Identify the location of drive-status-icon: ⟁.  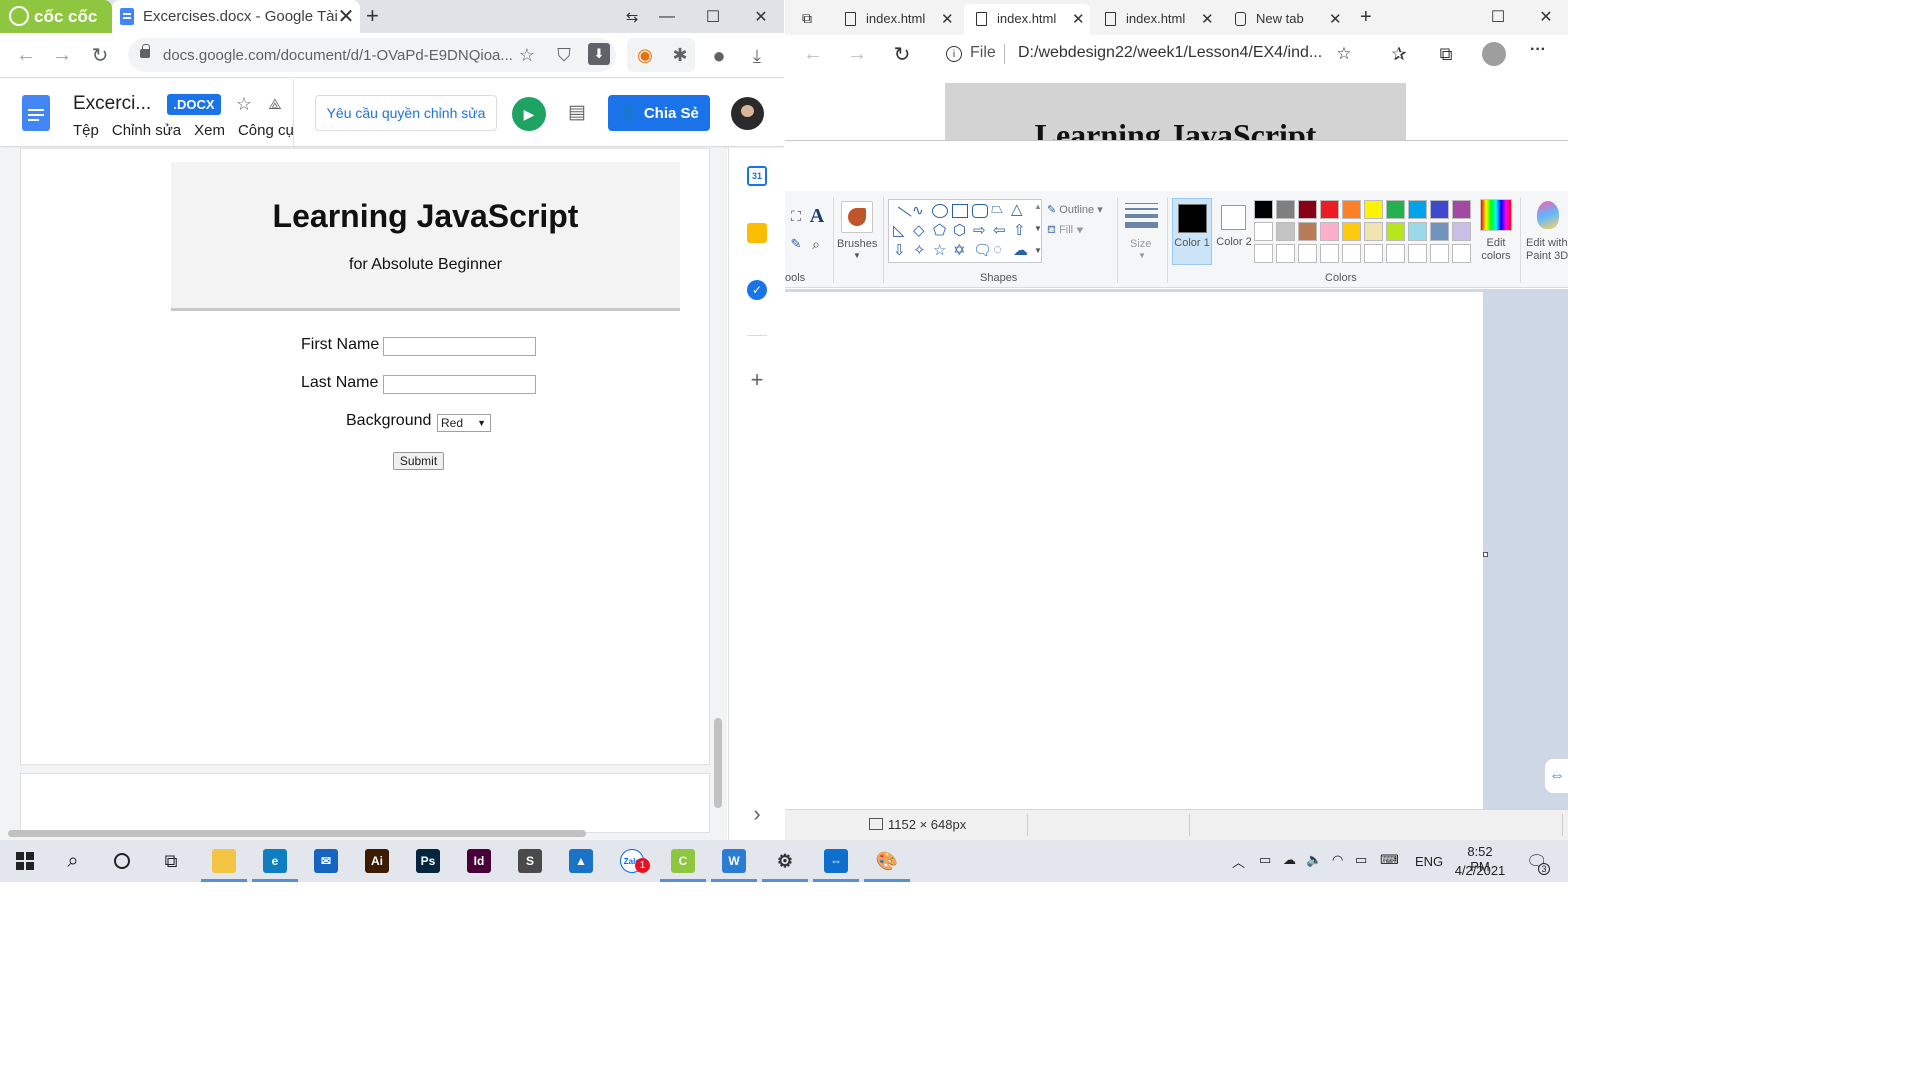
(275, 104).